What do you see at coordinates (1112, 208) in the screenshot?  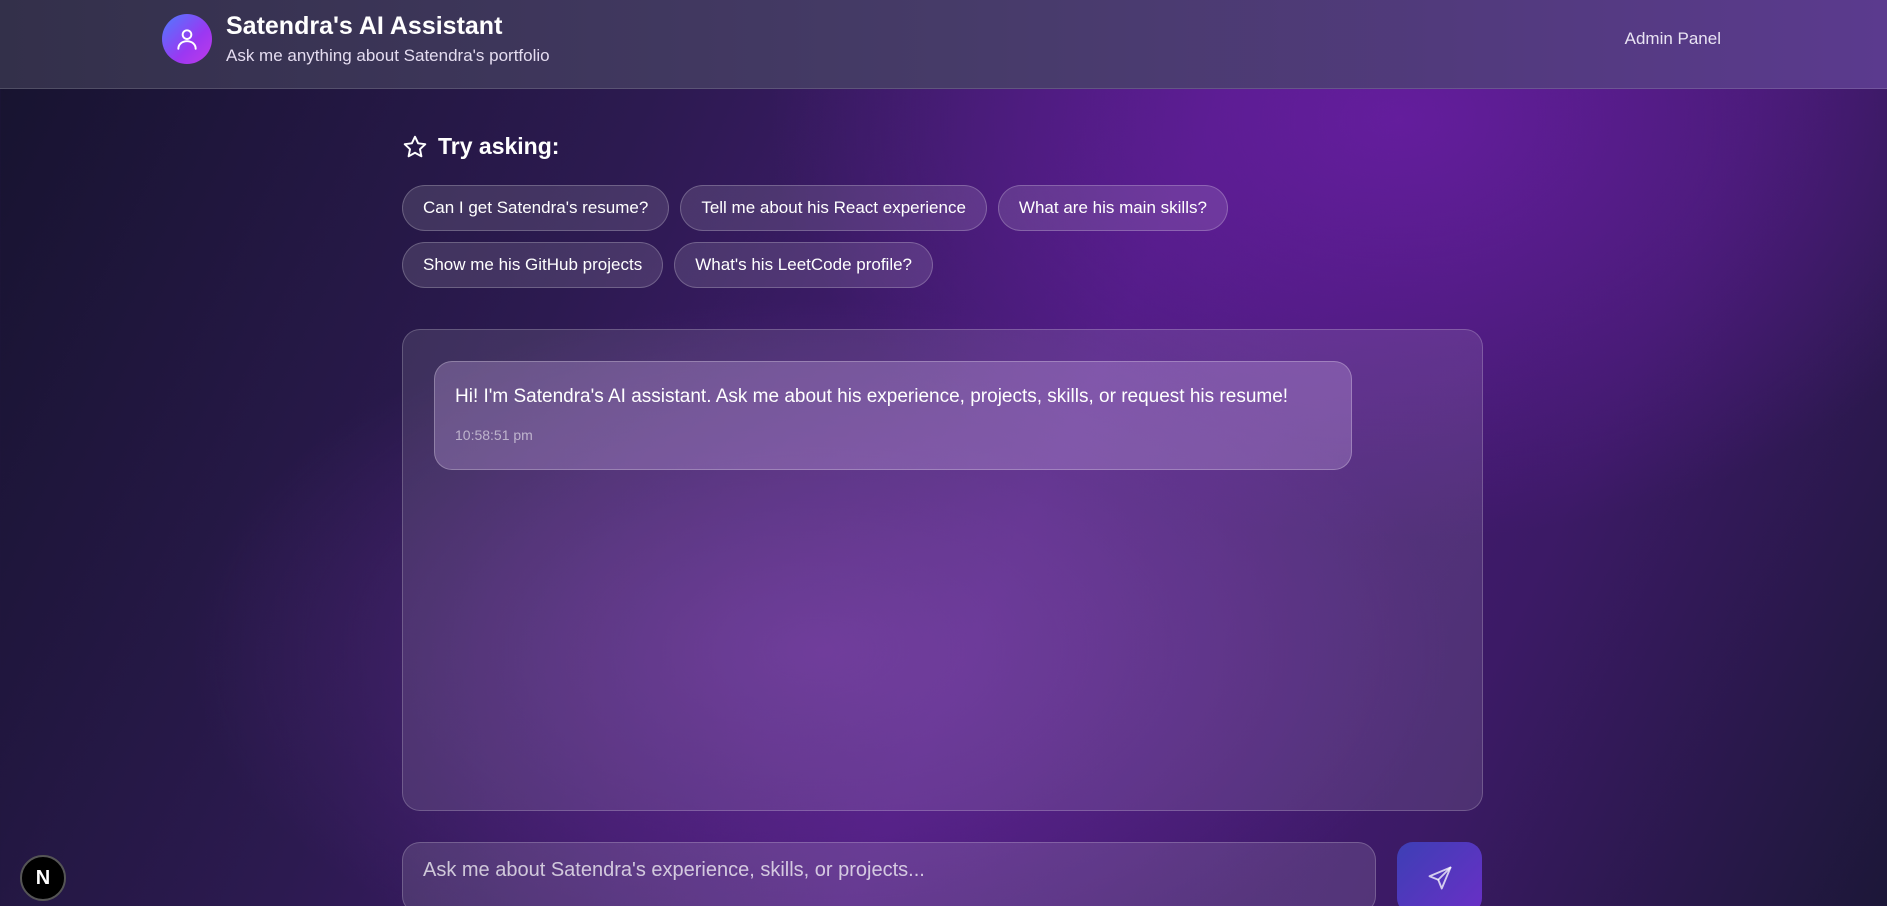 I see `suggestion-chip-skills: What are his main skills?` at bounding box center [1112, 208].